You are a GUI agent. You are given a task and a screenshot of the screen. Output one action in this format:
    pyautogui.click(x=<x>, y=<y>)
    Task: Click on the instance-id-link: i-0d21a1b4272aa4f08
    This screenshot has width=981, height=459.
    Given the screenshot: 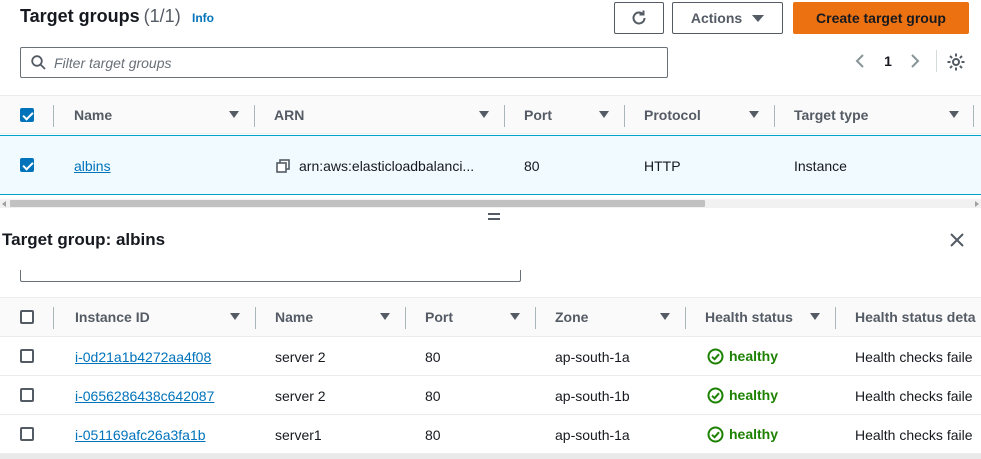 What is the action you would take?
    pyautogui.click(x=143, y=357)
    